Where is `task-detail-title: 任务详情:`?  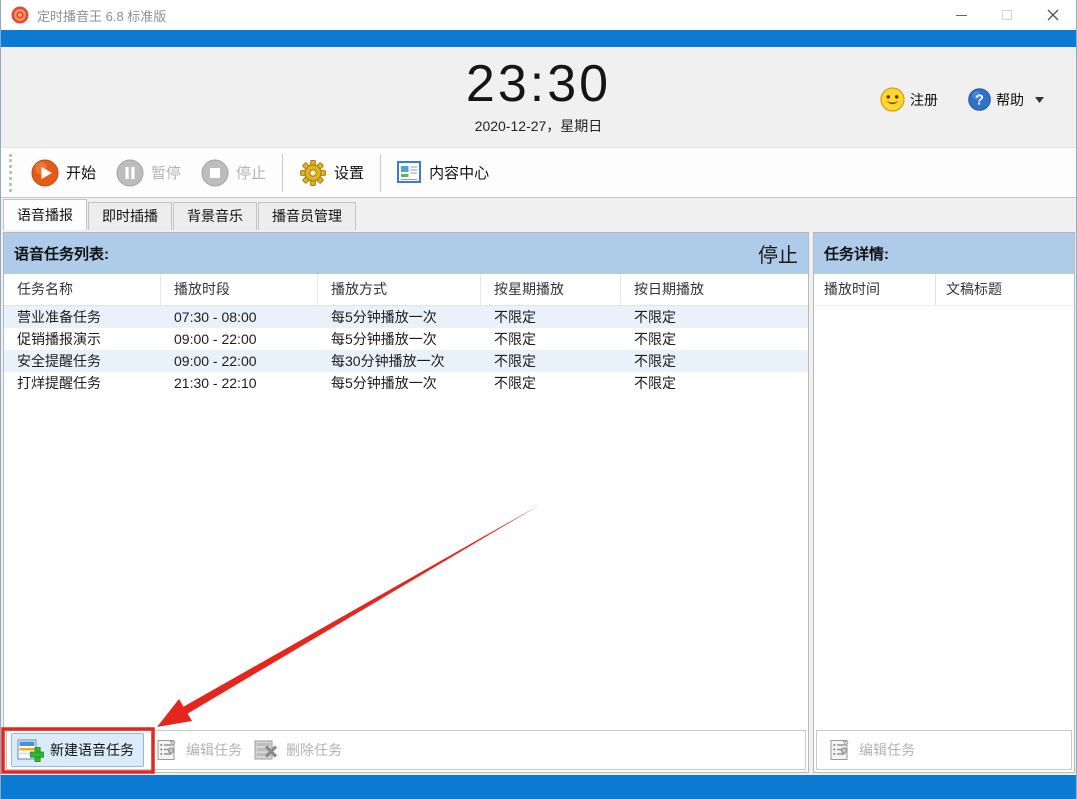 task-detail-title: 任务详情: is located at coordinates (856, 254).